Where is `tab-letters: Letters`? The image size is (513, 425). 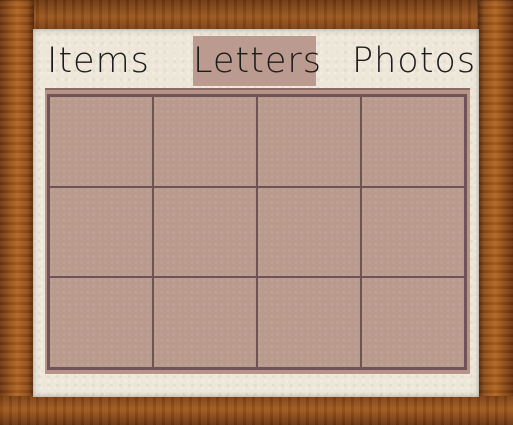
tab-letters: Letters is located at coordinates (257, 61).